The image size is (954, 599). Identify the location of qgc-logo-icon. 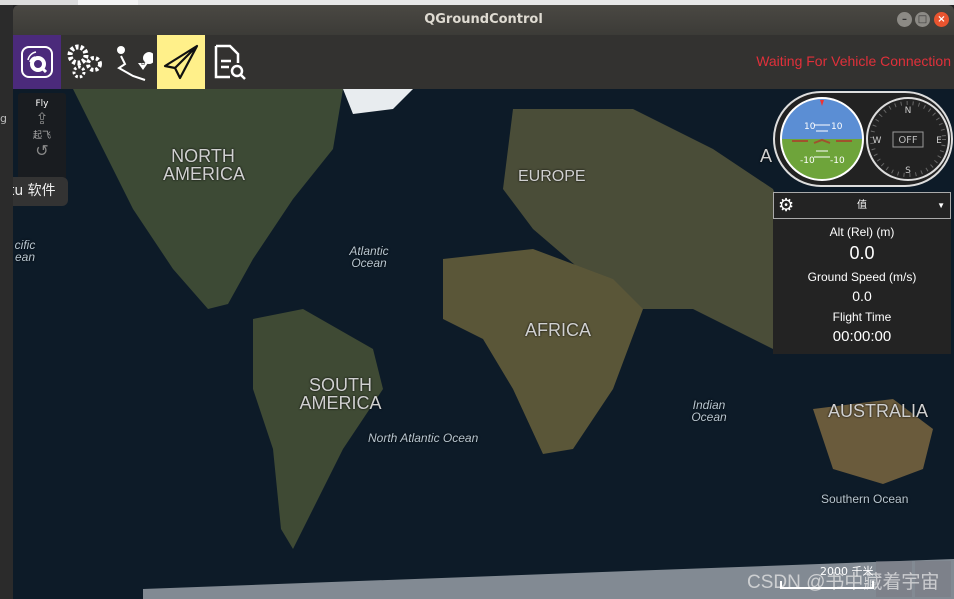
(37, 62).